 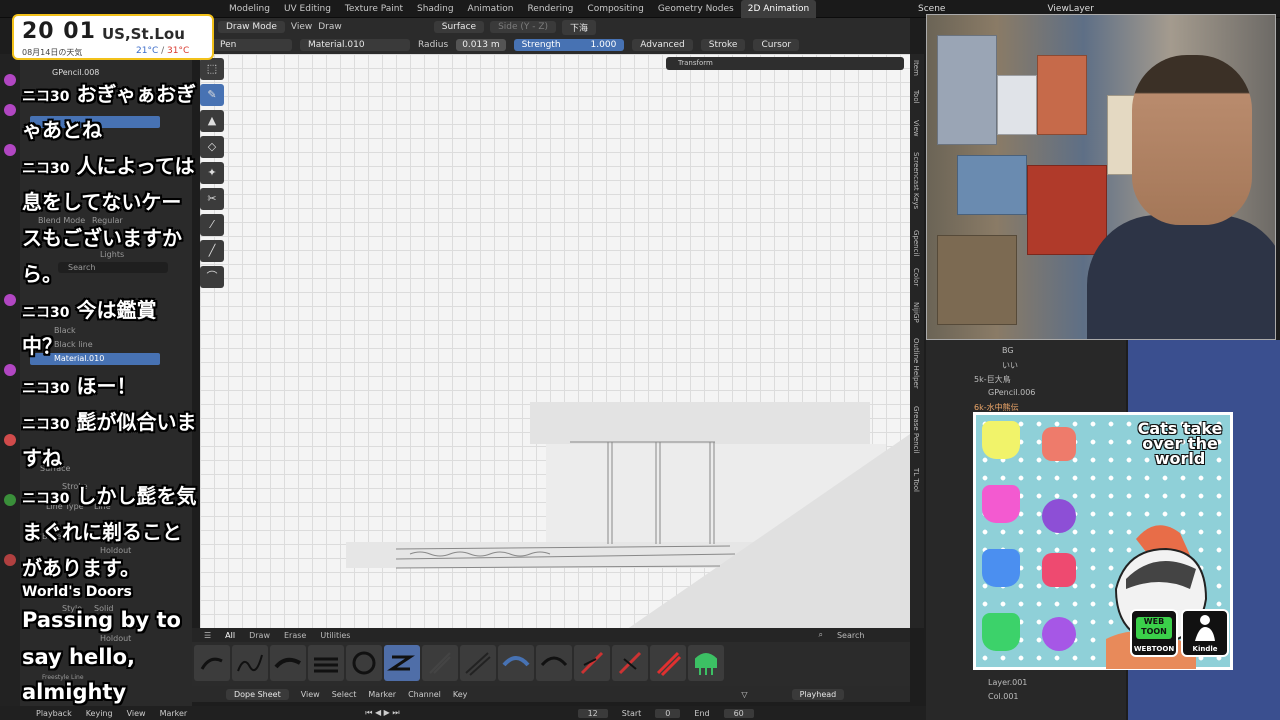 What do you see at coordinates (1007, 682) in the screenshot?
I see `outliner-item: Layer.001` at bounding box center [1007, 682].